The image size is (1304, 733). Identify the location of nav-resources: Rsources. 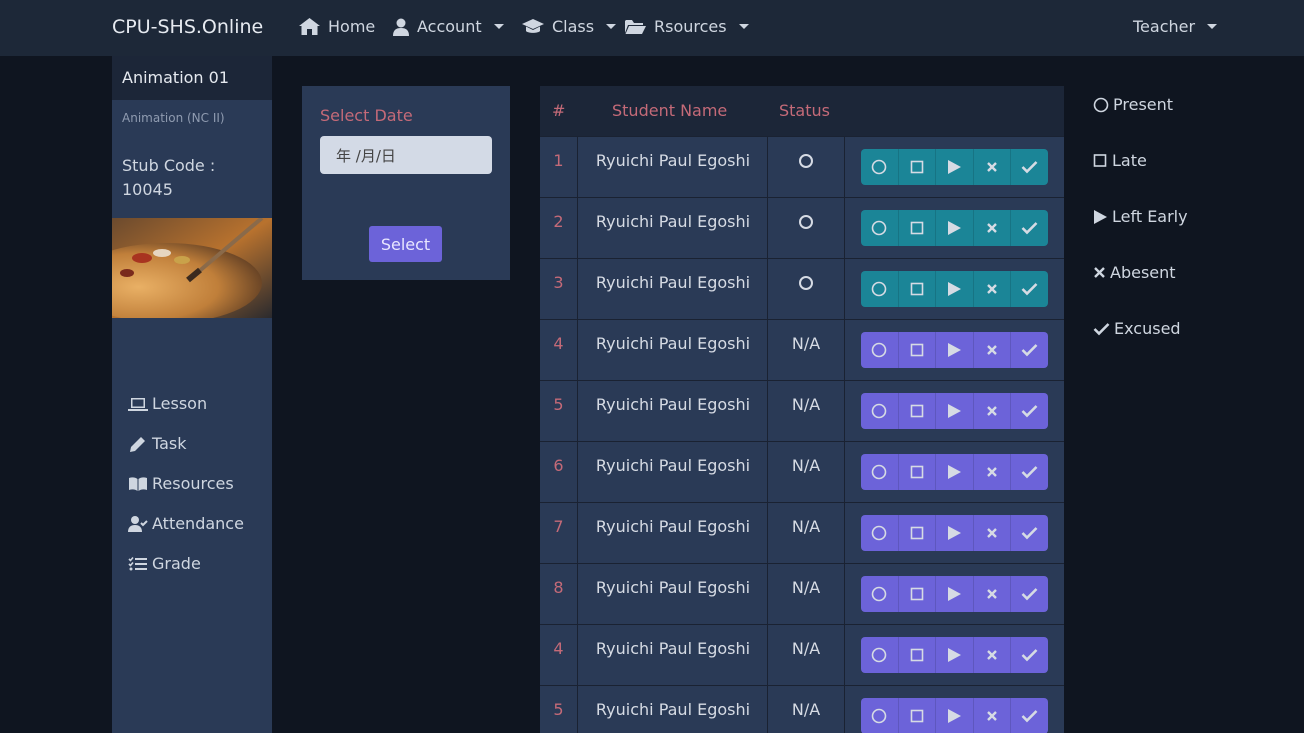
(687, 26).